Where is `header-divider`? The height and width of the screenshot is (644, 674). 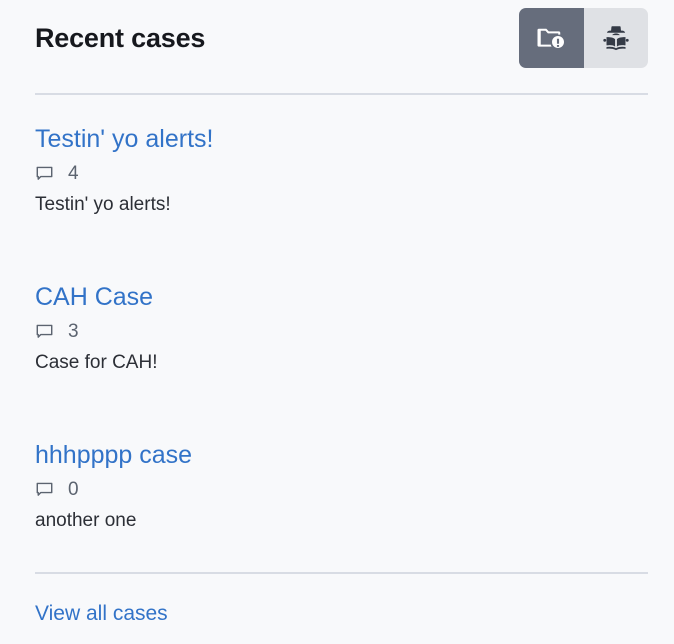 header-divider is located at coordinates (341, 94).